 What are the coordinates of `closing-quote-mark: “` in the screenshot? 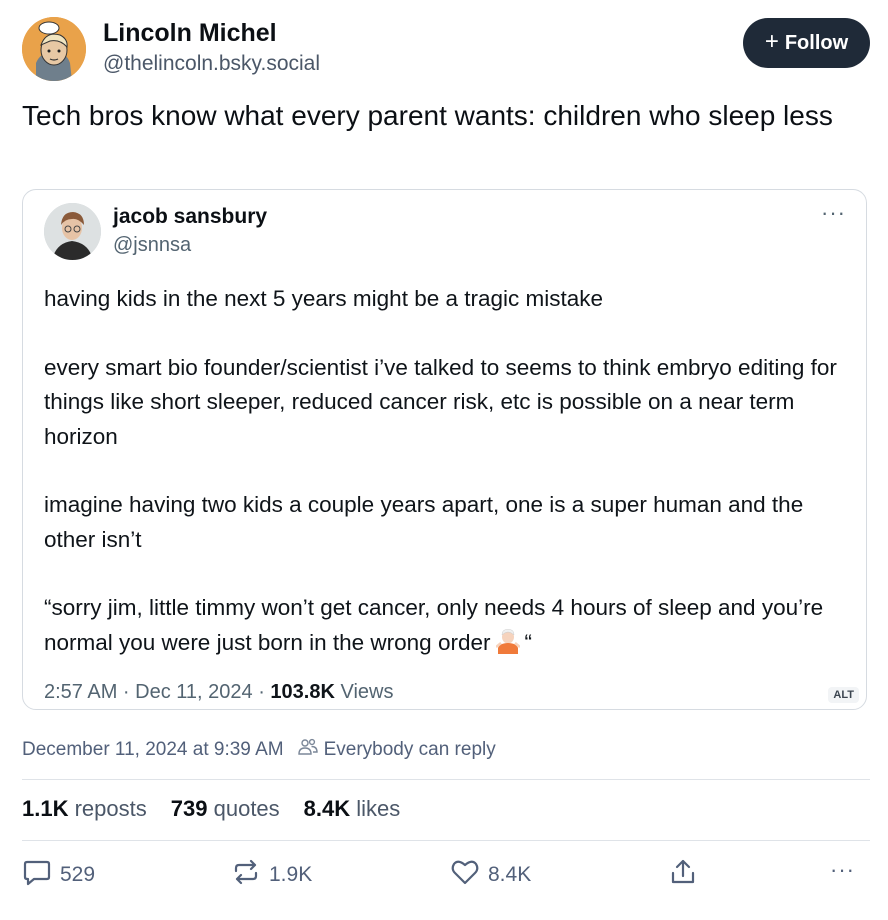 It's located at (528, 642).